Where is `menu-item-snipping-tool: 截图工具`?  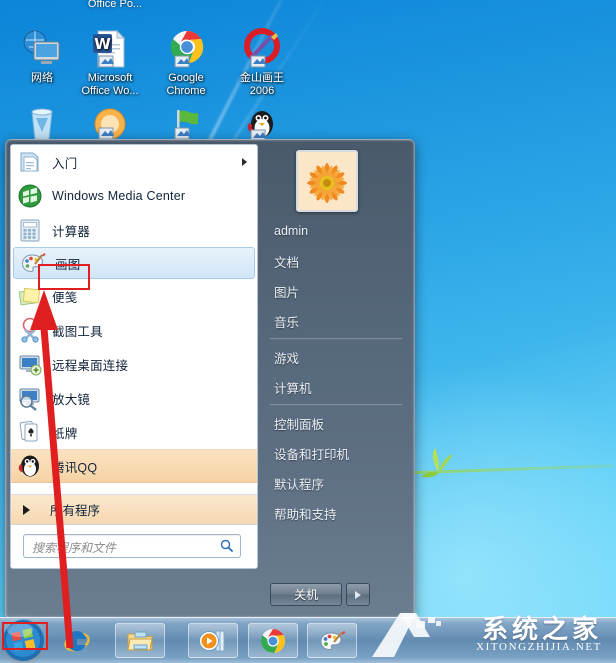
menu-item-snipping-tool: 截图工具 is located at coordinates (134, 330).